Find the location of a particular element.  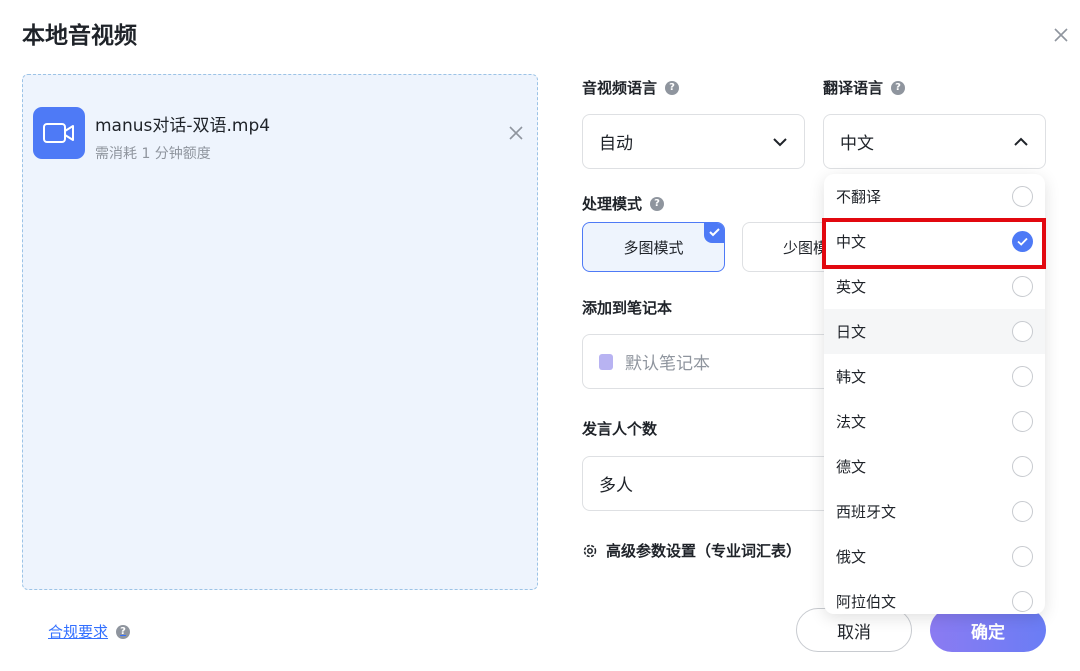

advanced-settings-label: 高级参数设置（专业词汇表） is located at coordinates (704, 551).